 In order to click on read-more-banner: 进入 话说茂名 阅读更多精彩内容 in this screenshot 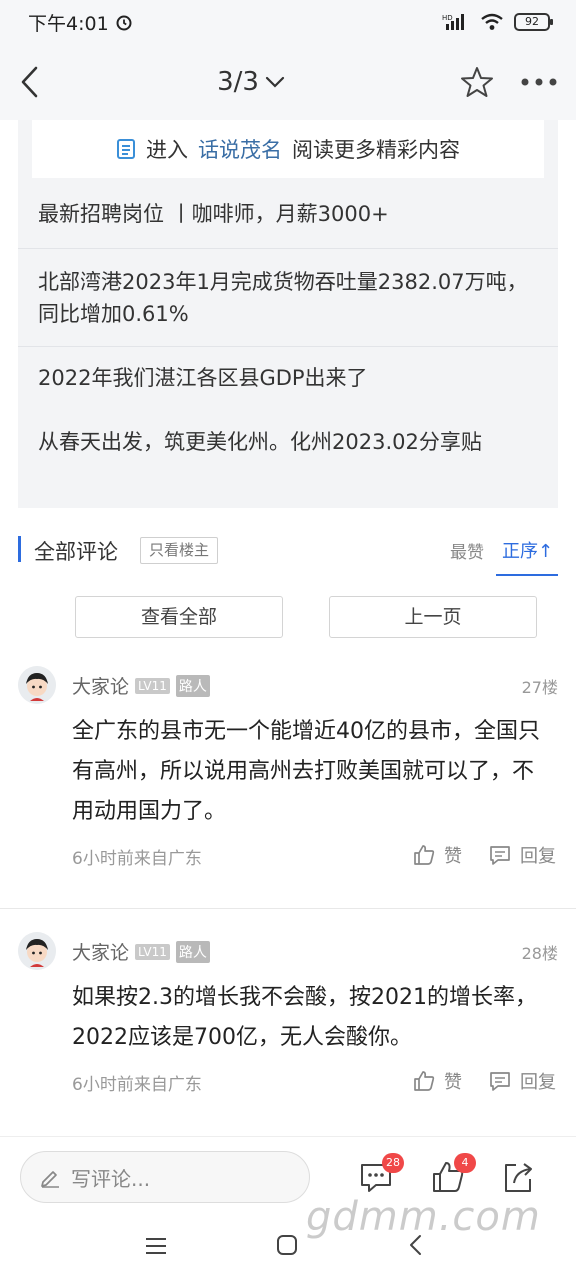, I will do `click(288, 149)`.